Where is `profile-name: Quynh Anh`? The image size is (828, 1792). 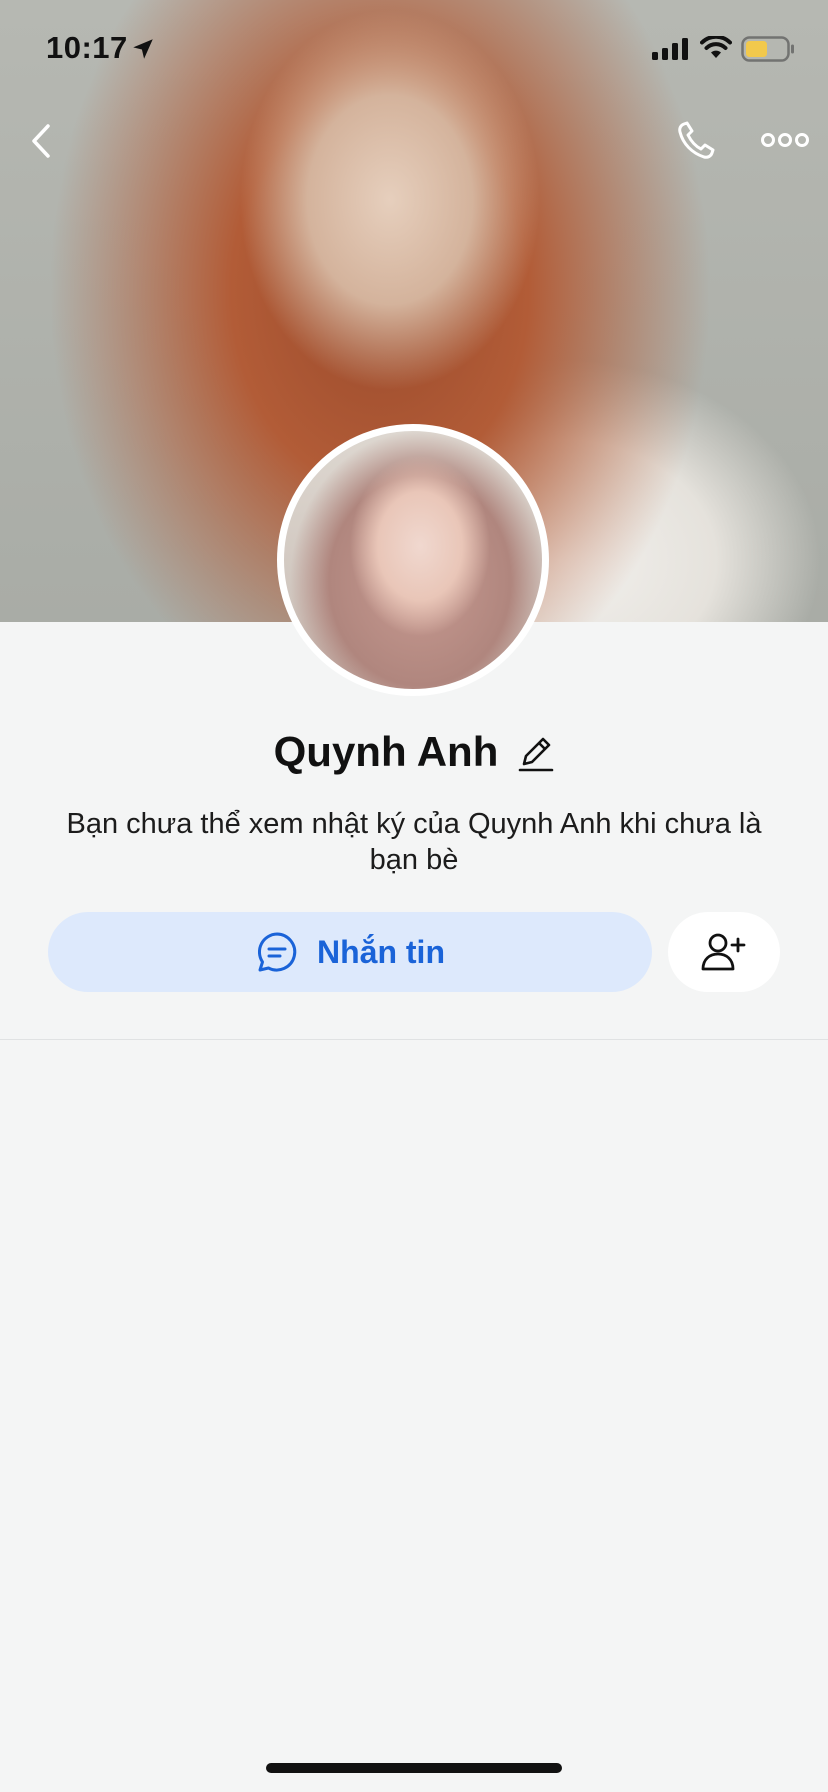 profile-name: Quynh Anh is located at coordinates (386, 751).